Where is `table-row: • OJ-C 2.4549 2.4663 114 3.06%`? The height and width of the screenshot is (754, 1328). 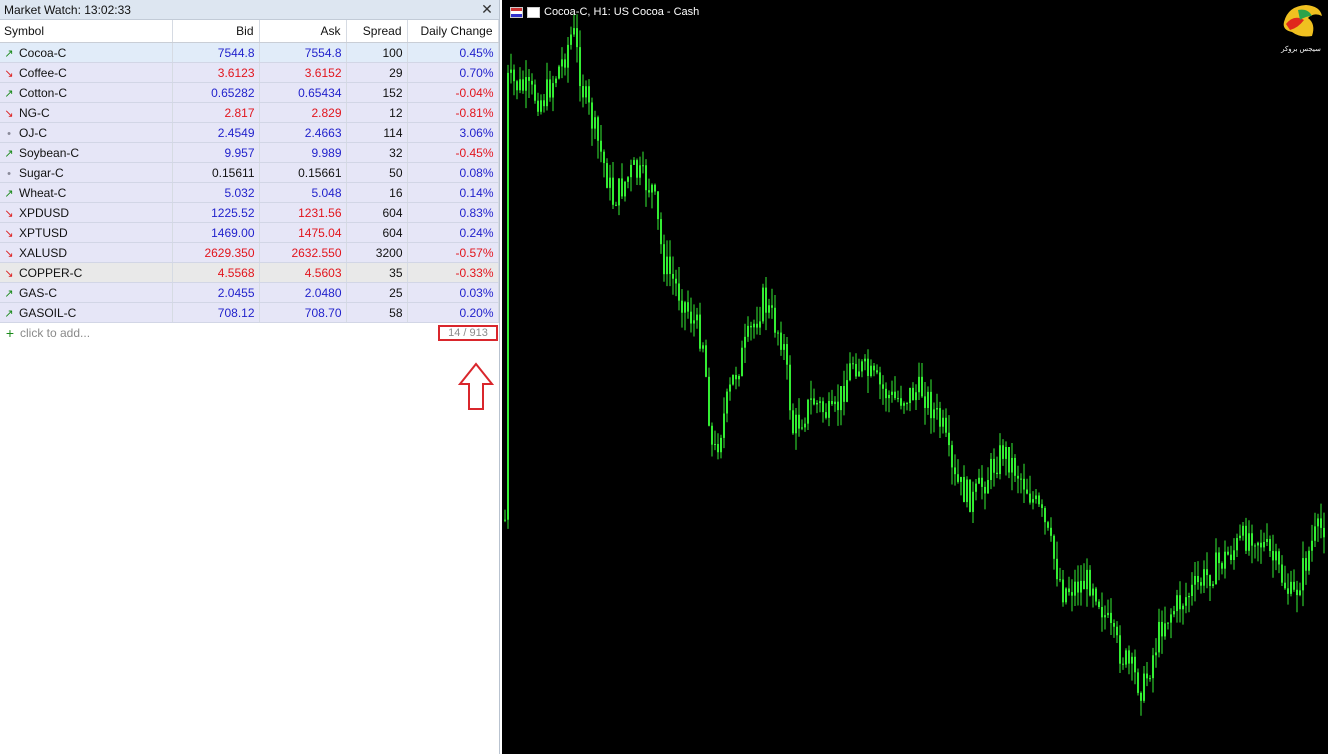
table-row: • OJ-C 2.4549 2.4663 114 3.06% is located at coordinates (249, 132).